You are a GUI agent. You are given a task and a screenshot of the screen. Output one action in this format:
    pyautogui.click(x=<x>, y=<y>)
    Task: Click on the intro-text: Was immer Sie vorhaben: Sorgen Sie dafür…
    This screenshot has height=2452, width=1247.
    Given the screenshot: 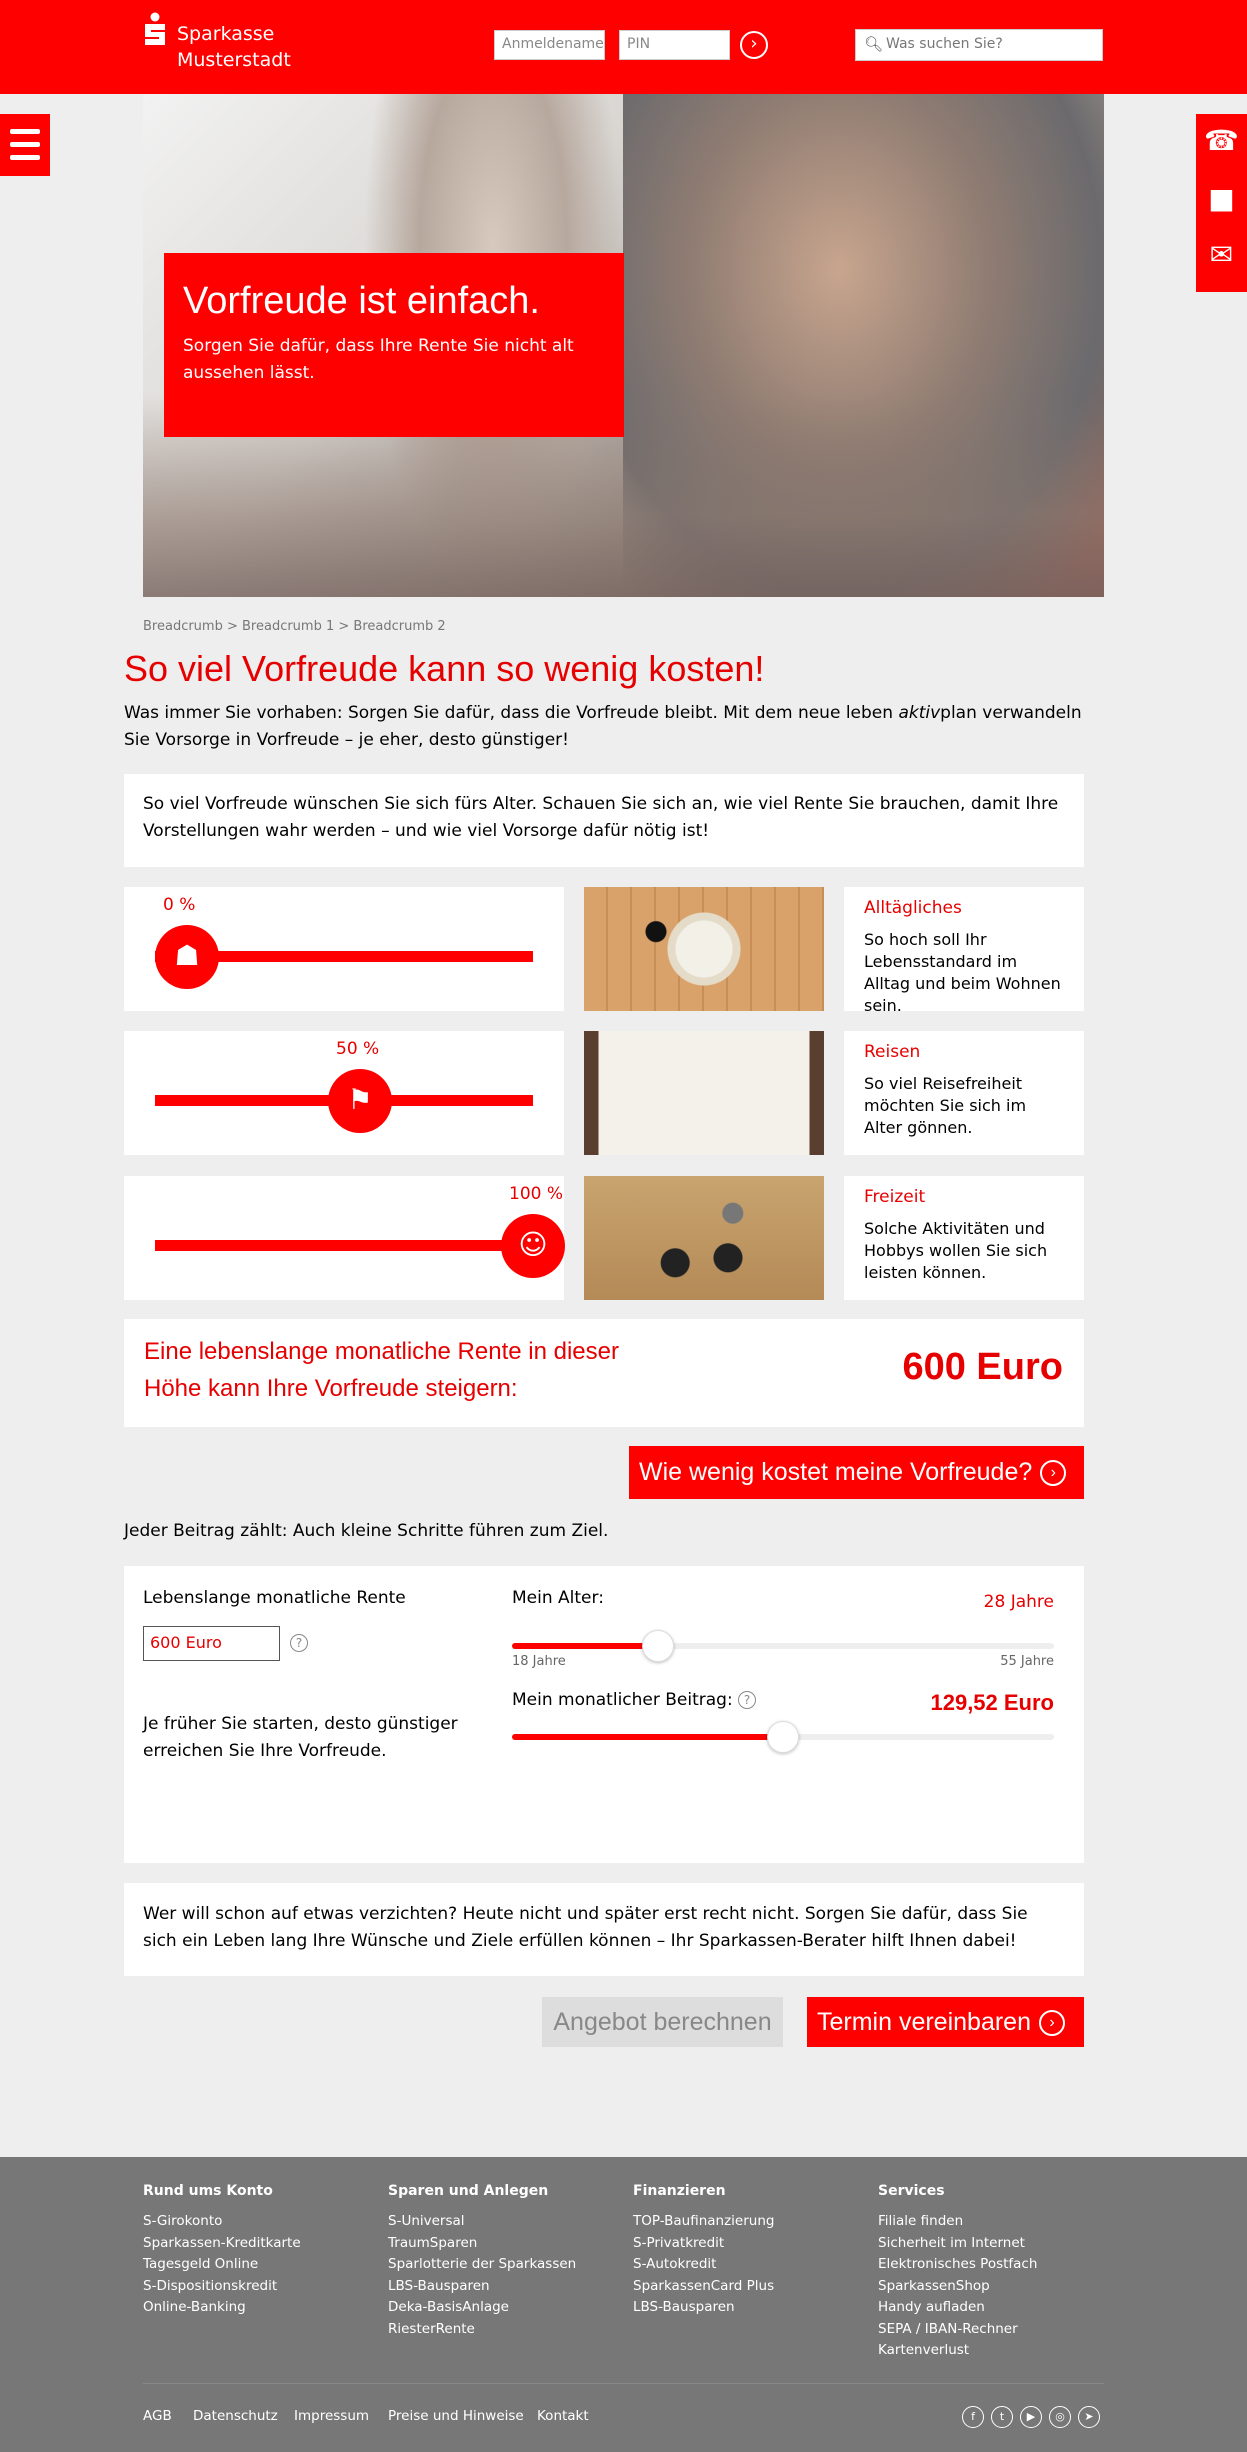 What is the action you would take?
    pyautogui.click(x=611, y=727)
    